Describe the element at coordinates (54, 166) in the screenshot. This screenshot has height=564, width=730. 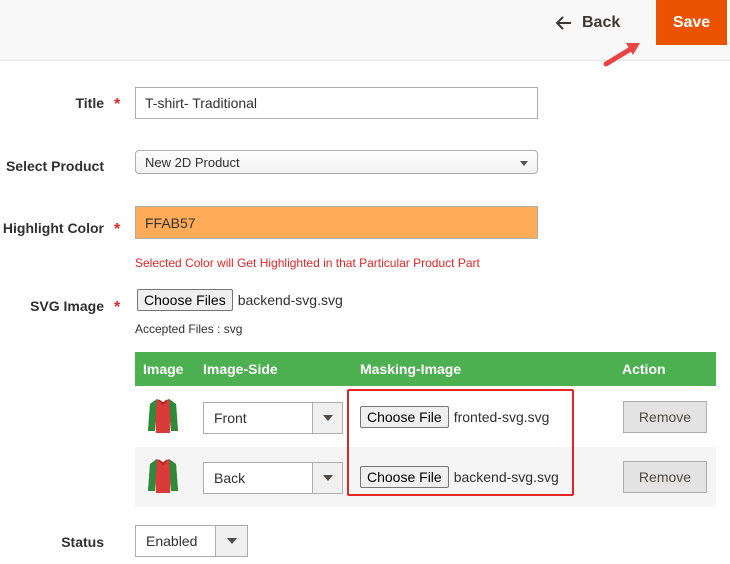
I see `select-product-label: Select Product` at that location.